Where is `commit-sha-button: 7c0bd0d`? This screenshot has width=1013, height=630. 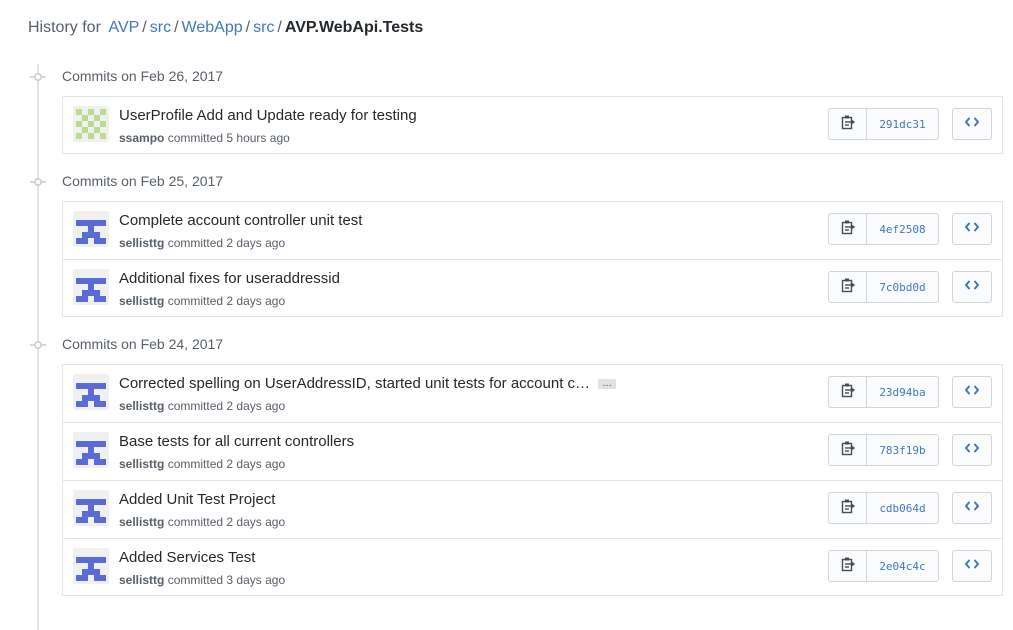
commit-sha-button: 7c0bd0d is located at coordinates (902, 287).